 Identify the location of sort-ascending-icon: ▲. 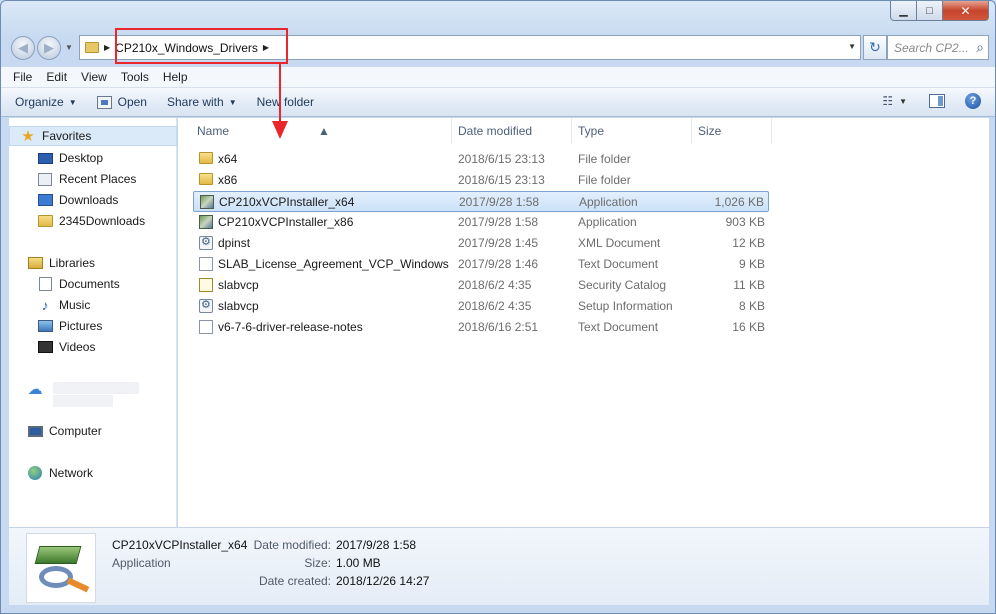
(324, 131).